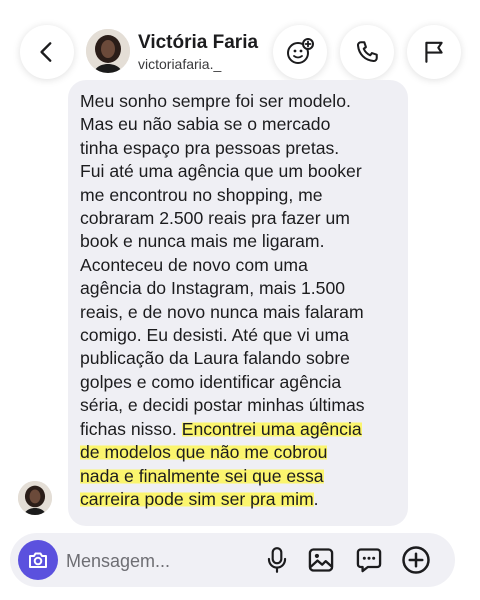 The image size is (480, 600). Describe the element at coordinates (222, 311) in the screenshot. I see `message-line: reais, e de novo nunca mais falaram` at that location.